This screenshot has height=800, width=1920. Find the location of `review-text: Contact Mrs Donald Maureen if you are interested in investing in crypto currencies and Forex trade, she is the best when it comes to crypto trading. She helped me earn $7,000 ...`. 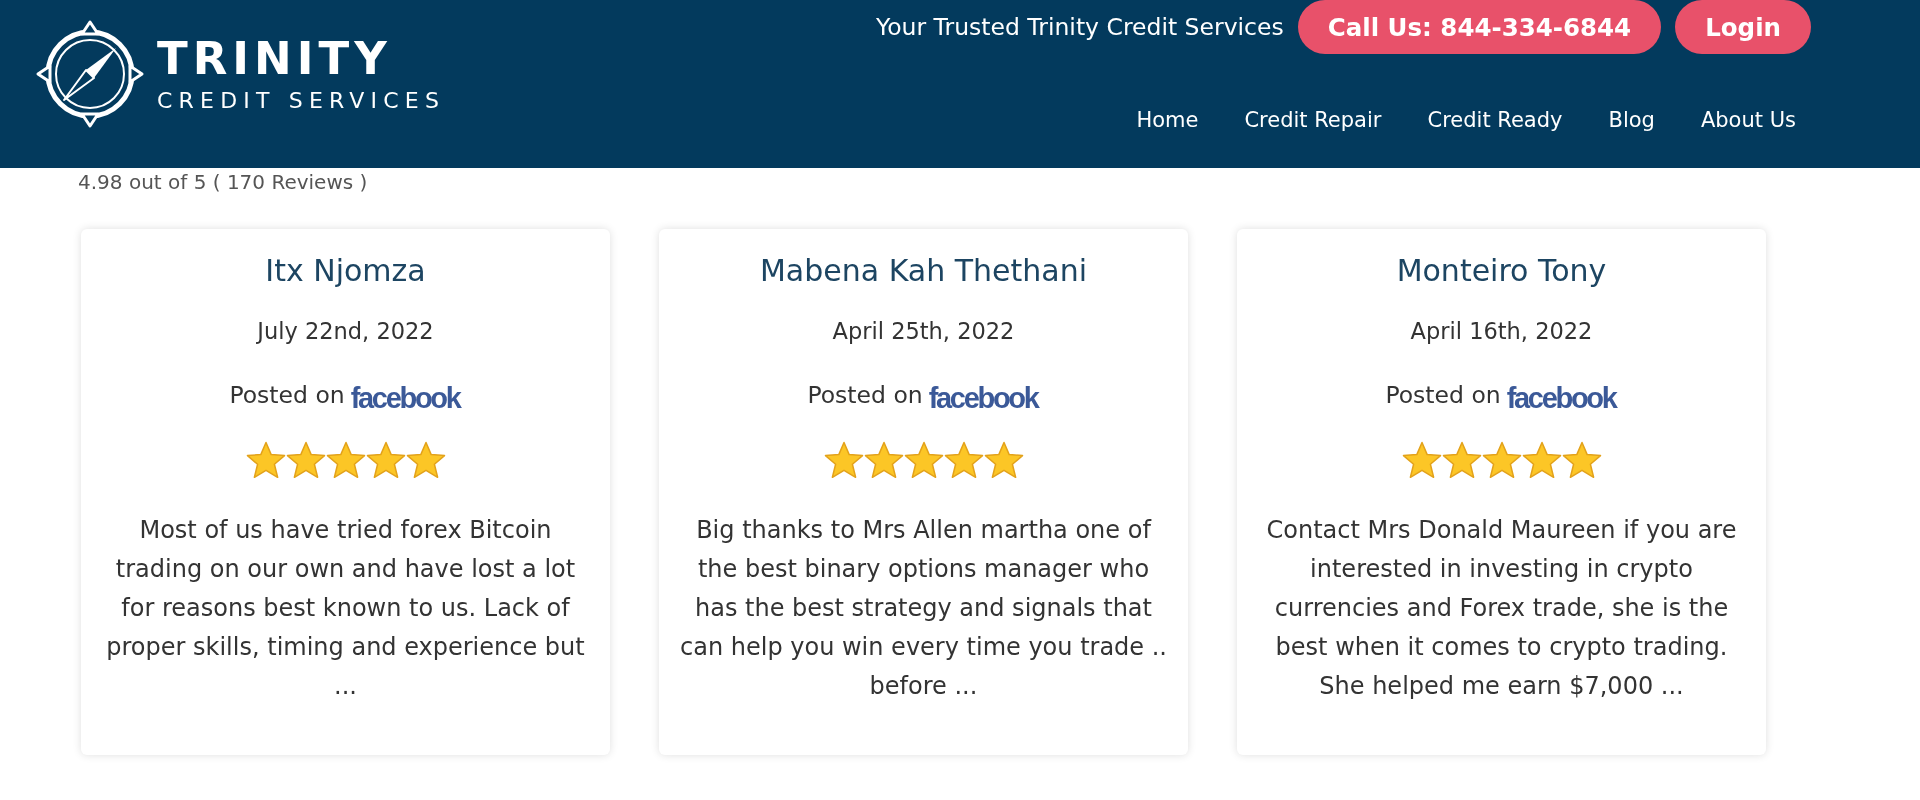

review-text: Contact Mrs Donald Maureen if you are interested in investing in crypto currencies and Forex trade, she is the best when it comes to crypto trading. She helped me earn $7,000 ... is located at coordinates (1501, 608).